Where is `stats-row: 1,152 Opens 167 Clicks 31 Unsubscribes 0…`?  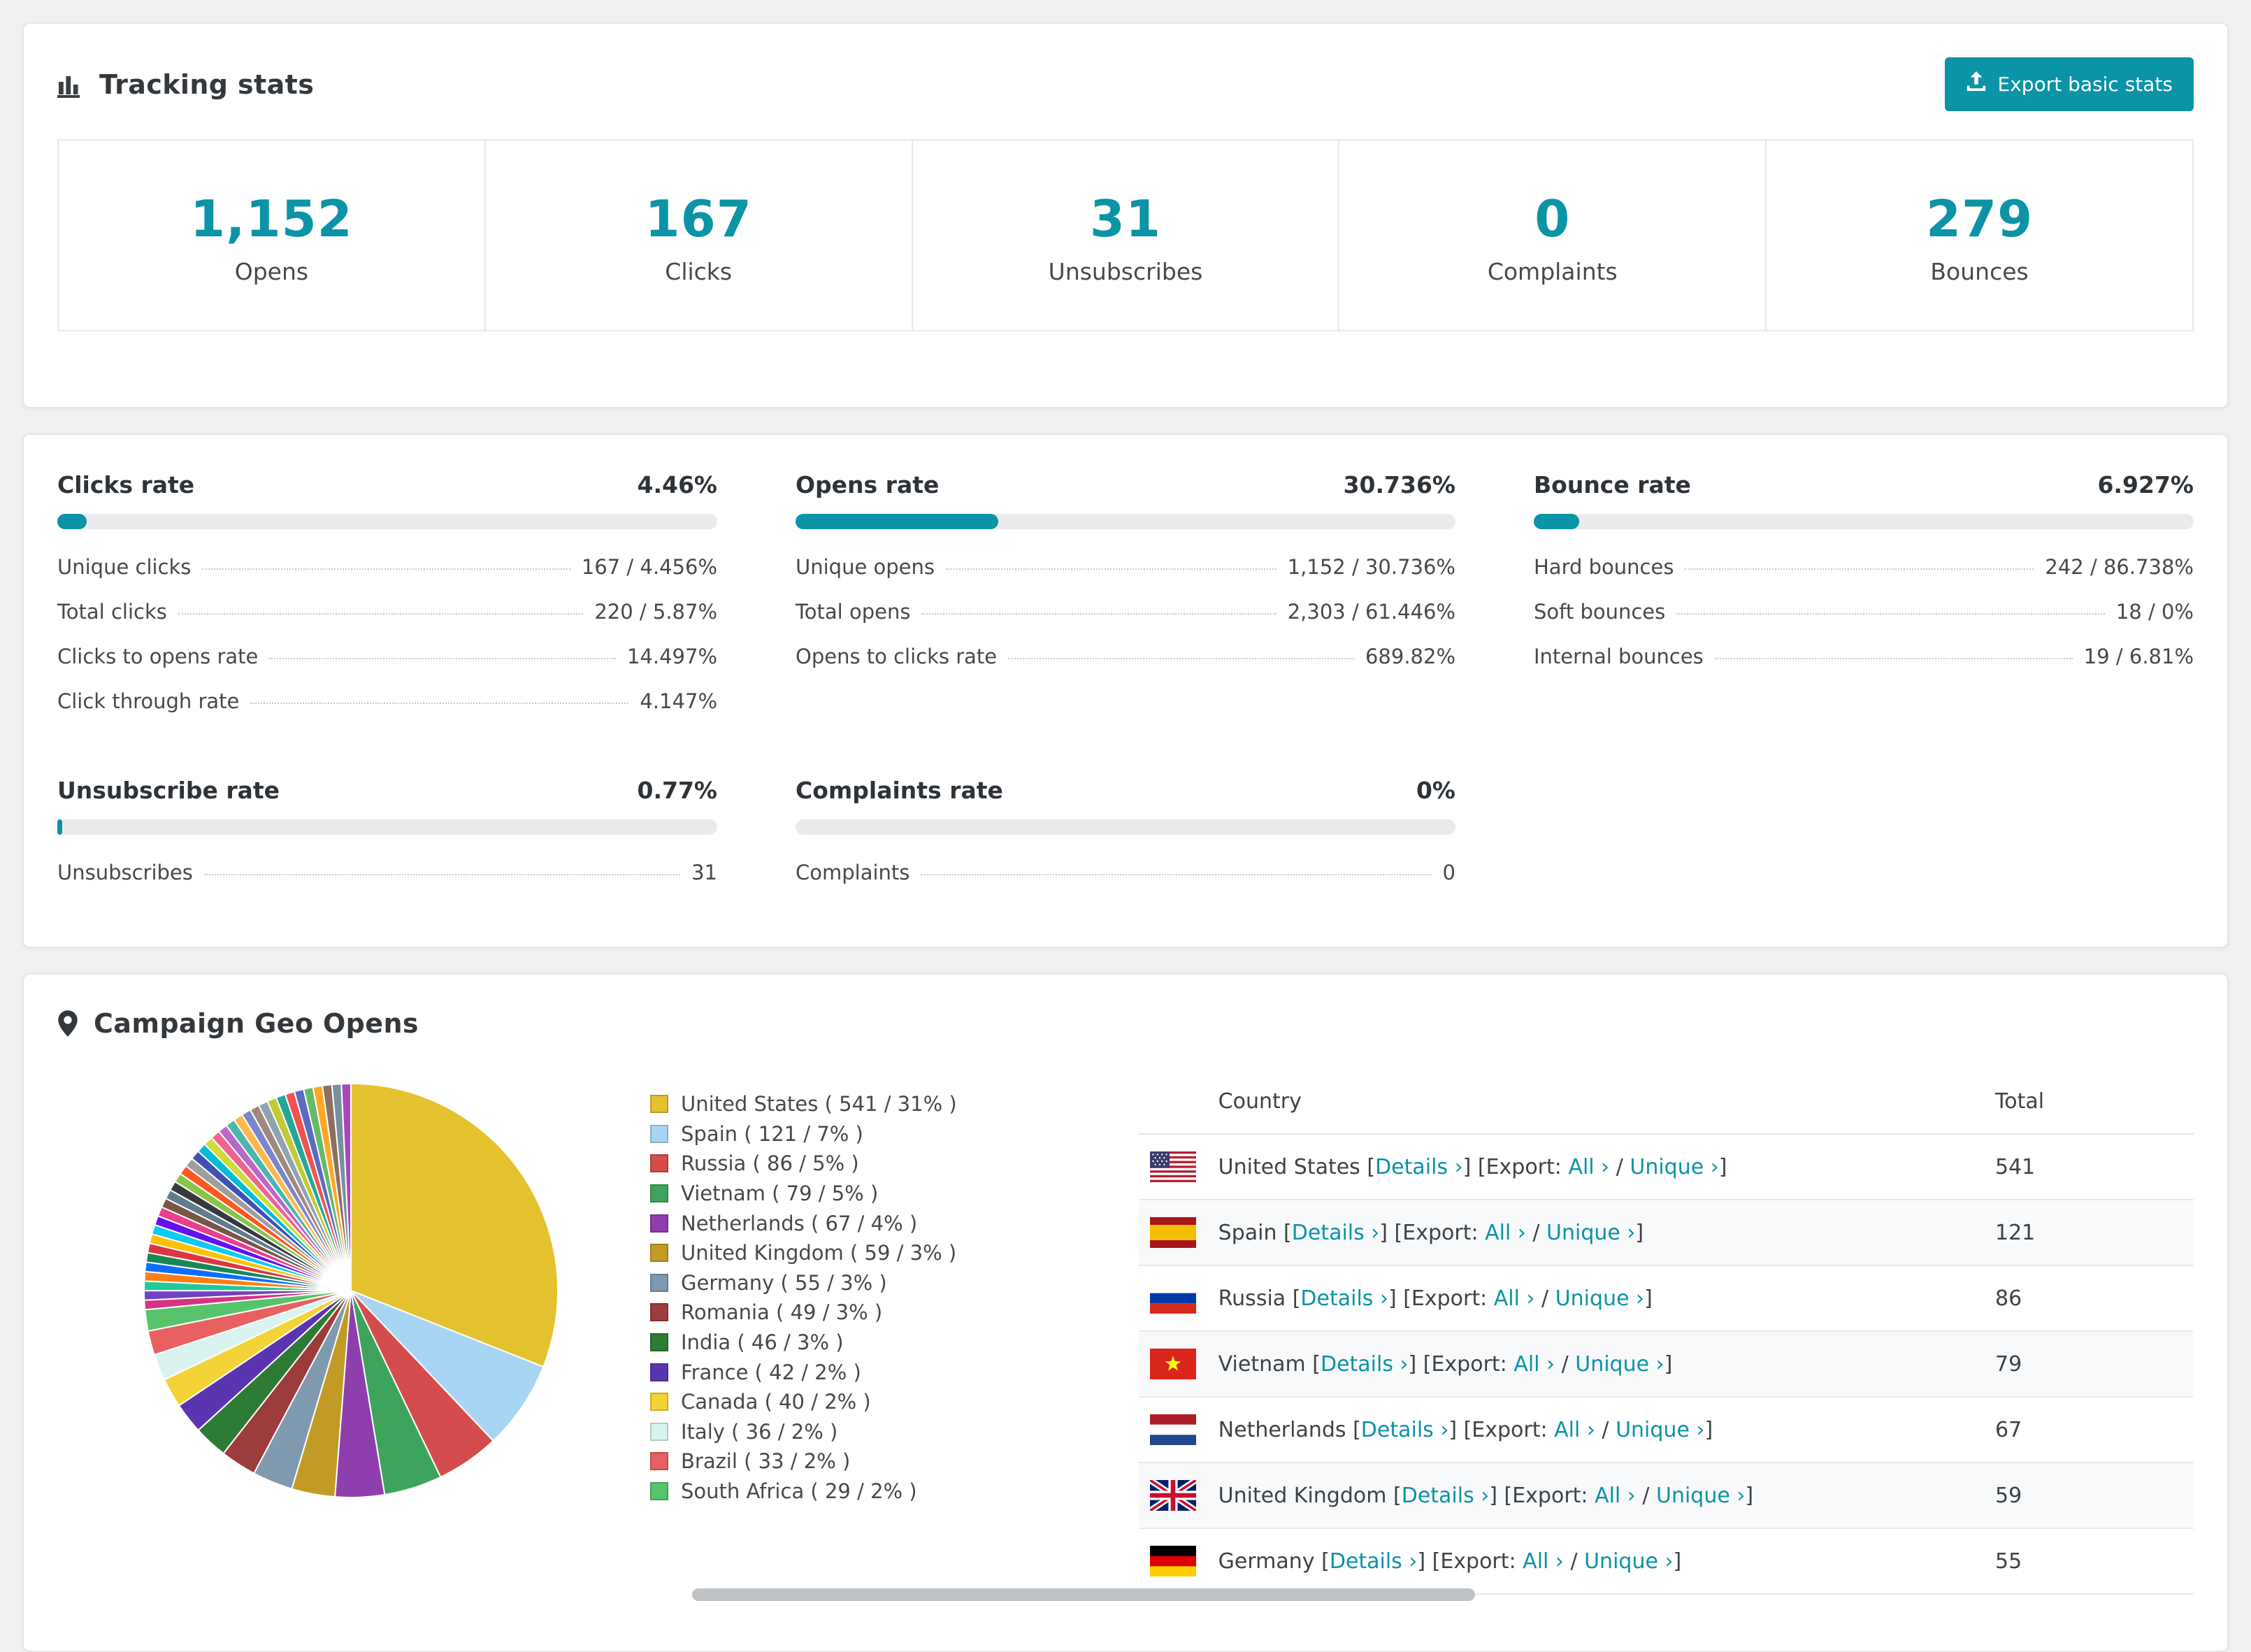
stats-row: 1,152 Opens 167 Clicks 31 Unsubscribes 0… is located at coordinates (1125, 256).